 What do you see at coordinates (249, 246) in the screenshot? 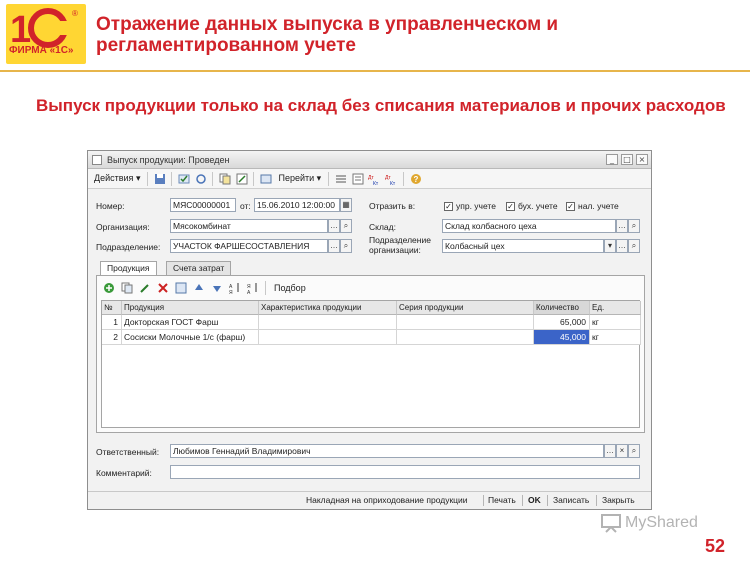
I see `division-field: УЧАСТОК ФАРШЕСОСТАВЛЕНИЯ` at bounding box center [249, 246].